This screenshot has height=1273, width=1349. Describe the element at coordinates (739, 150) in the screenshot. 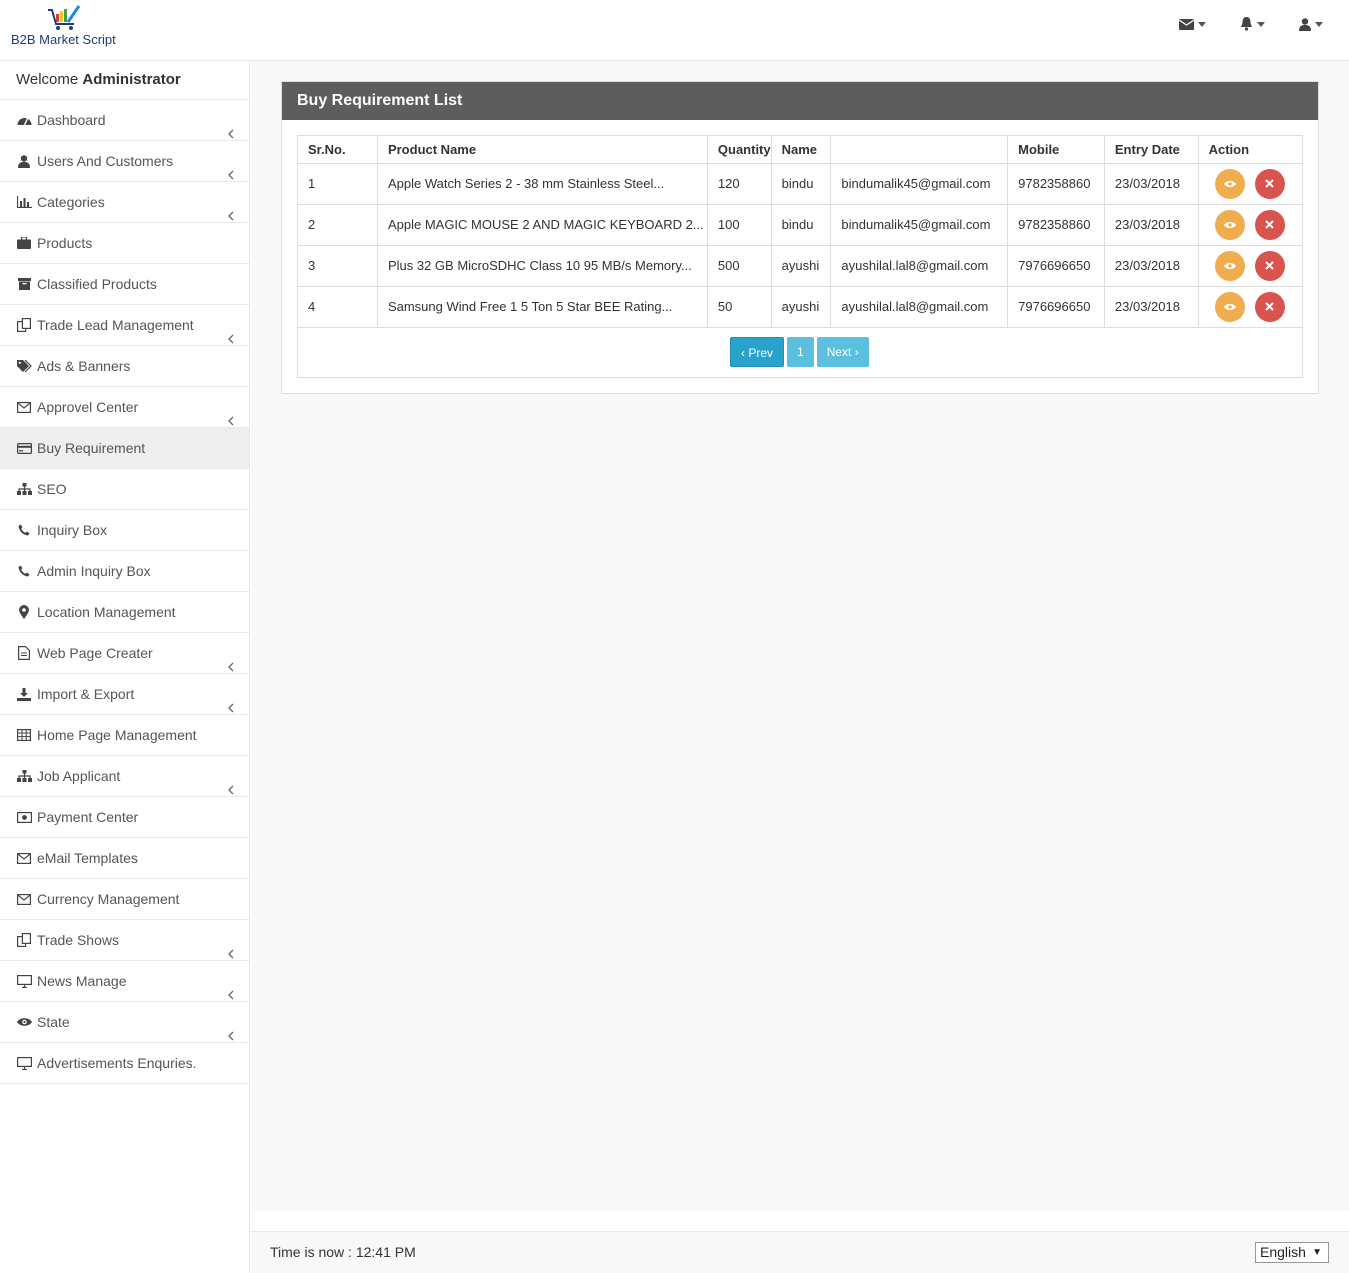

I see `column-header: Quantity` at that location.